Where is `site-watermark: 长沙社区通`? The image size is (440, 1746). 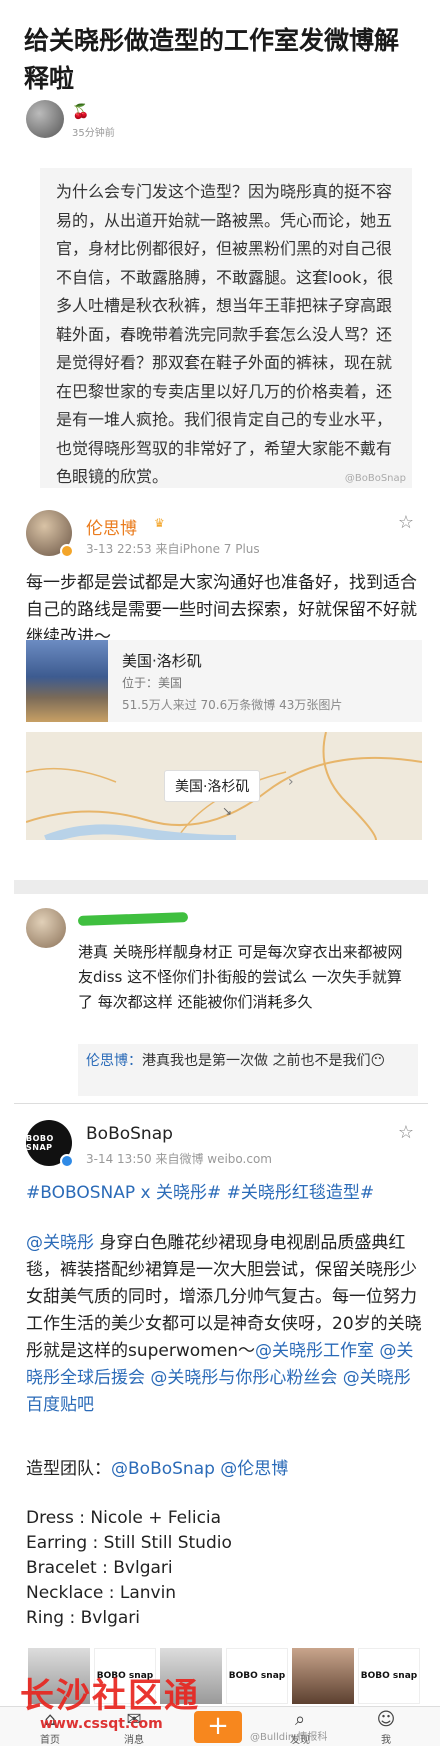
site-watermark: 长沙社区通 is located at coordinates (110, 1696).